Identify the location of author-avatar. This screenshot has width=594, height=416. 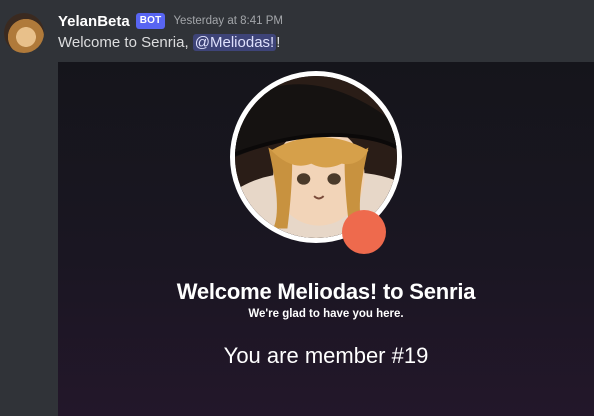
(24, 33).